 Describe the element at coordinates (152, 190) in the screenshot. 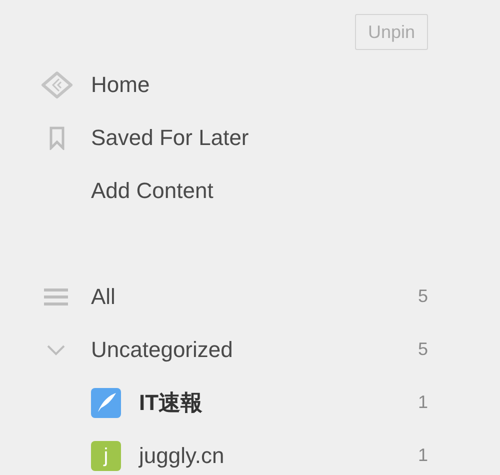

I see `nav-link: Add Content` at that location.